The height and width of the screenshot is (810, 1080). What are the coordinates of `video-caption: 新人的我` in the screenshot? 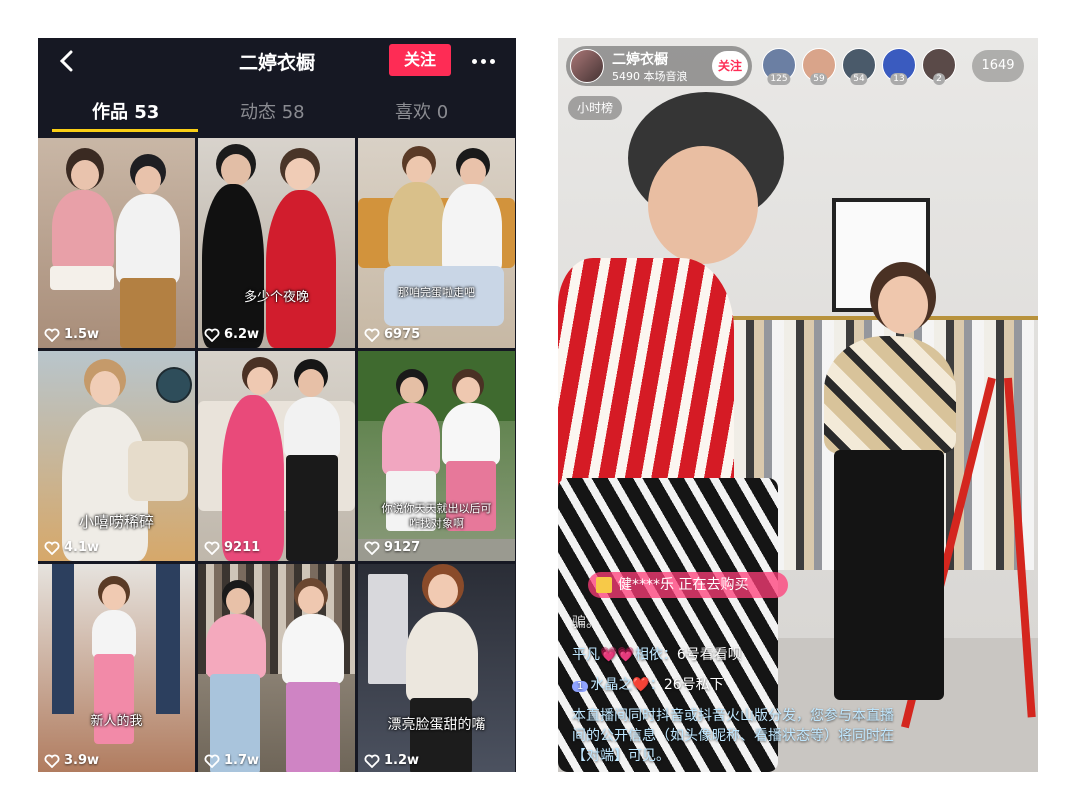 It's located at (116, 721).